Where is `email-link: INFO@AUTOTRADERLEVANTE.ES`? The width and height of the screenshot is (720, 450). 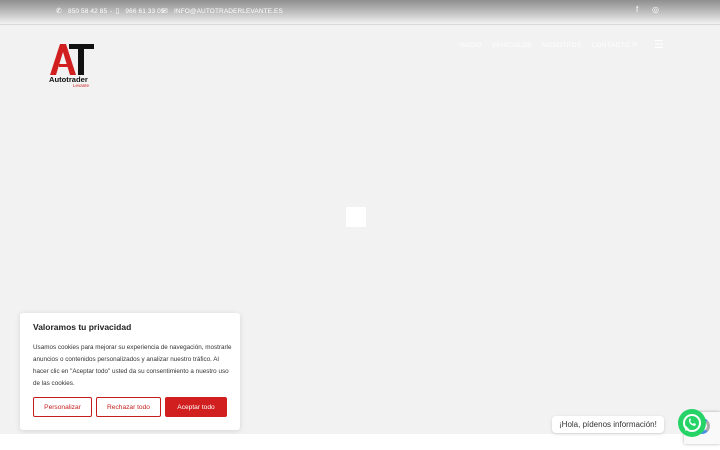 email-link: INFO@AUTOTRADERLEVANTE.ES is located at coordinates (228, 11).